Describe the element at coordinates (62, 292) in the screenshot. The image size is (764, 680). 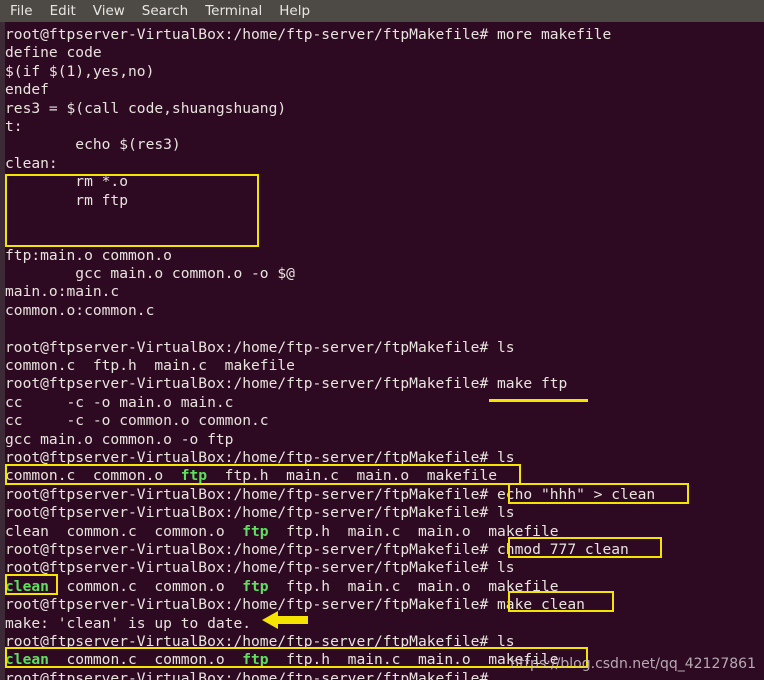
I see `terminal-line: main.o:main.c` at that location.